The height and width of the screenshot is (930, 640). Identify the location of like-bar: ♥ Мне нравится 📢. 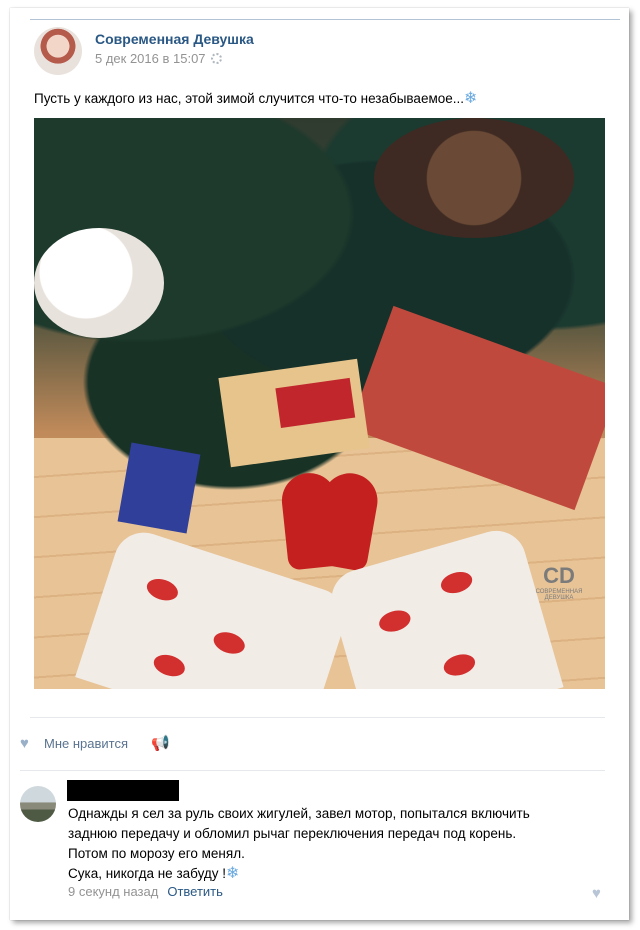
(95, 743).